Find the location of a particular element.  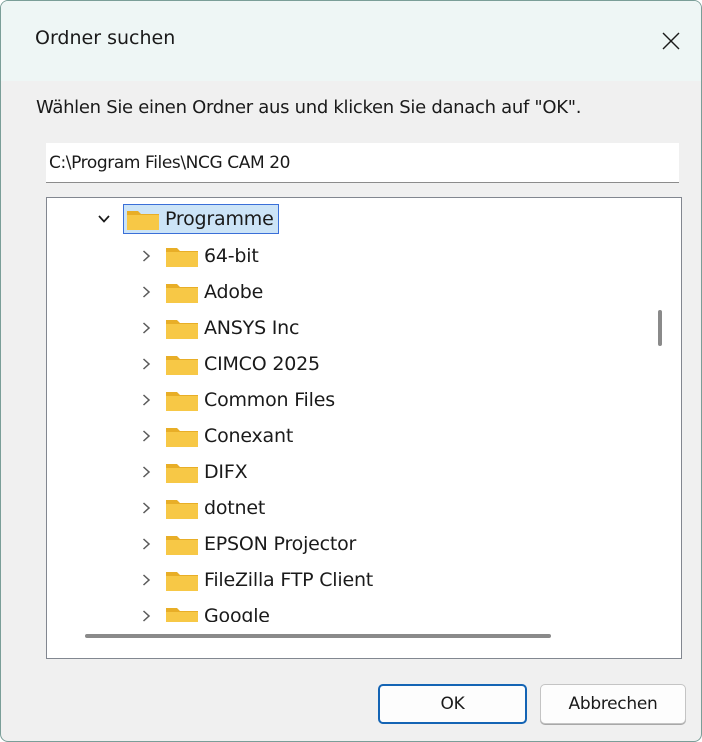

tree-item: Conexant is located at coordinates (214, 436).